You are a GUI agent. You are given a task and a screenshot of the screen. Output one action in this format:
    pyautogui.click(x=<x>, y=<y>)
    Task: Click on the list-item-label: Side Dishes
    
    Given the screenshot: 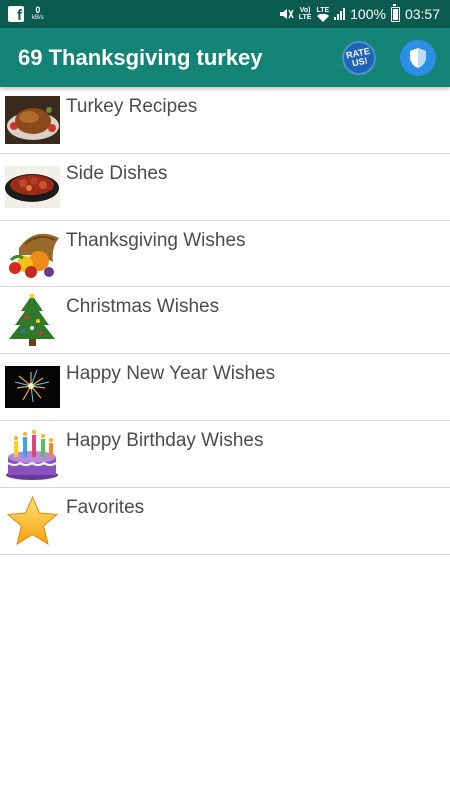 What is the action you would take?
    pyautogui.click(x=117, y=173)
    